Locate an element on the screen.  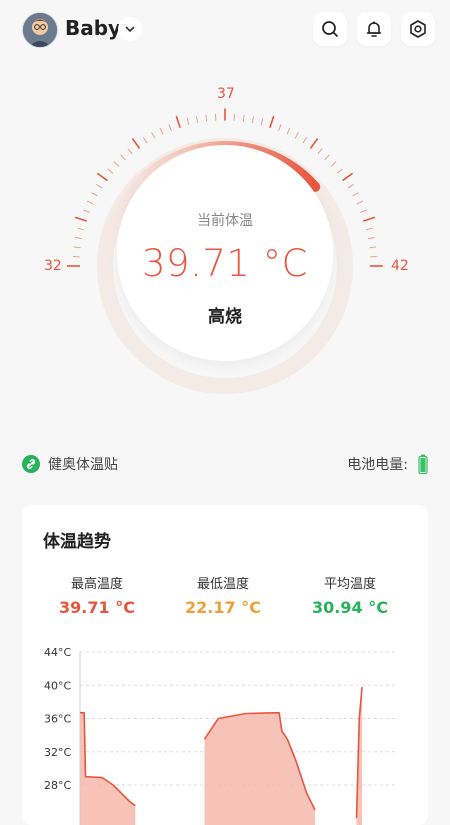
device-name: 健奥体温贴 is located at coordinates (83, 464).